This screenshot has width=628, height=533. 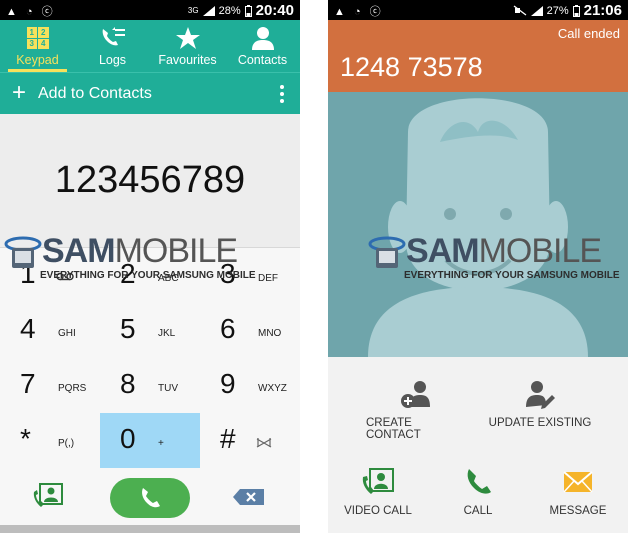 I want to click on tab-contacts: Contacts, so click(x=262, y=46).